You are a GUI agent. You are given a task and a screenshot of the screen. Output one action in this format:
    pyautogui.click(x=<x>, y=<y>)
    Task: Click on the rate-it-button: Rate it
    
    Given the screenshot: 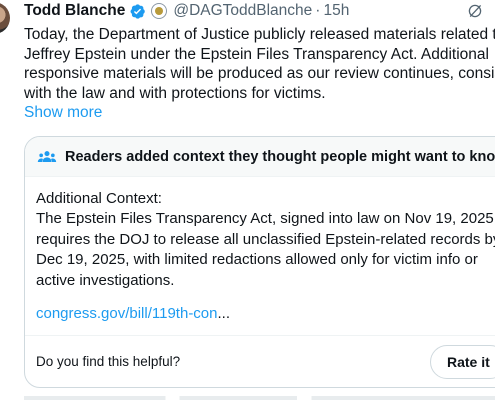 What is the action you would take?
    pyautogui.click(x=462, y=362)
    